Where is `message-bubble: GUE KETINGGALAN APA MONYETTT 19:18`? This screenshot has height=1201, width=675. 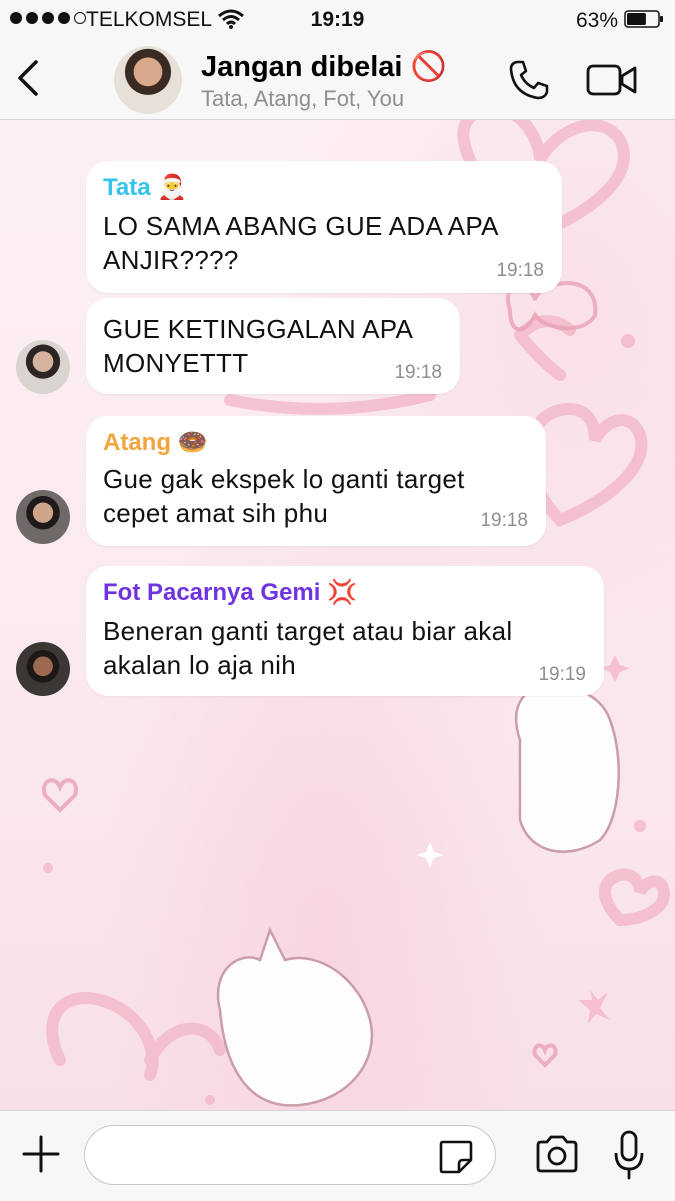
message-bubble: GUE KETINGGALAN APA MONYETTT 19:18 is located at coordinates (273, 346).